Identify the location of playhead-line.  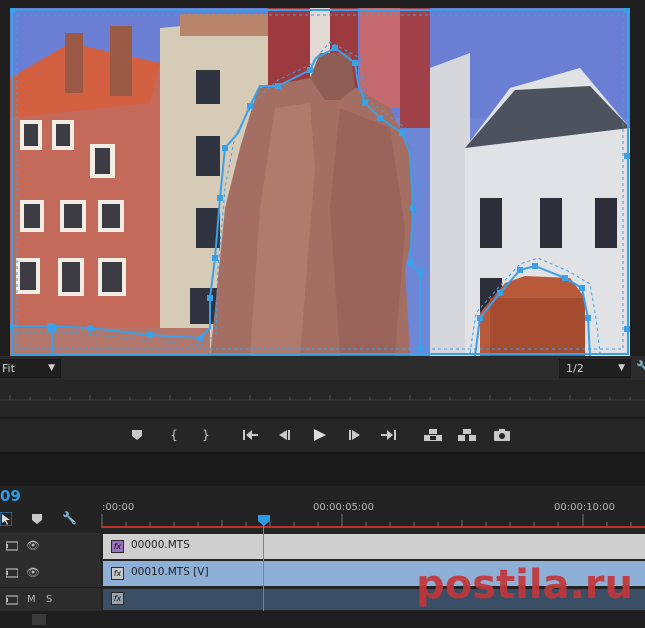
(263, 568).